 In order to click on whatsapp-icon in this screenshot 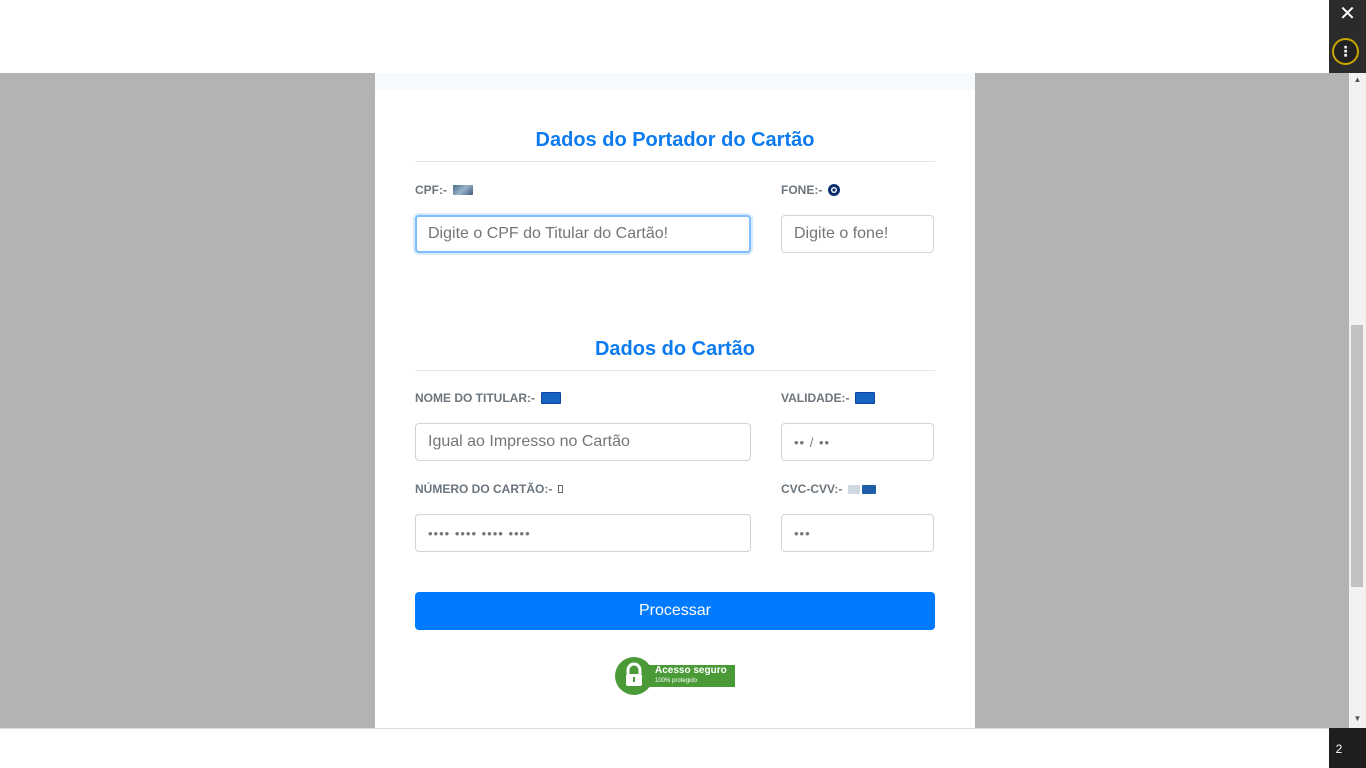, I will do `click(834, 190)`.